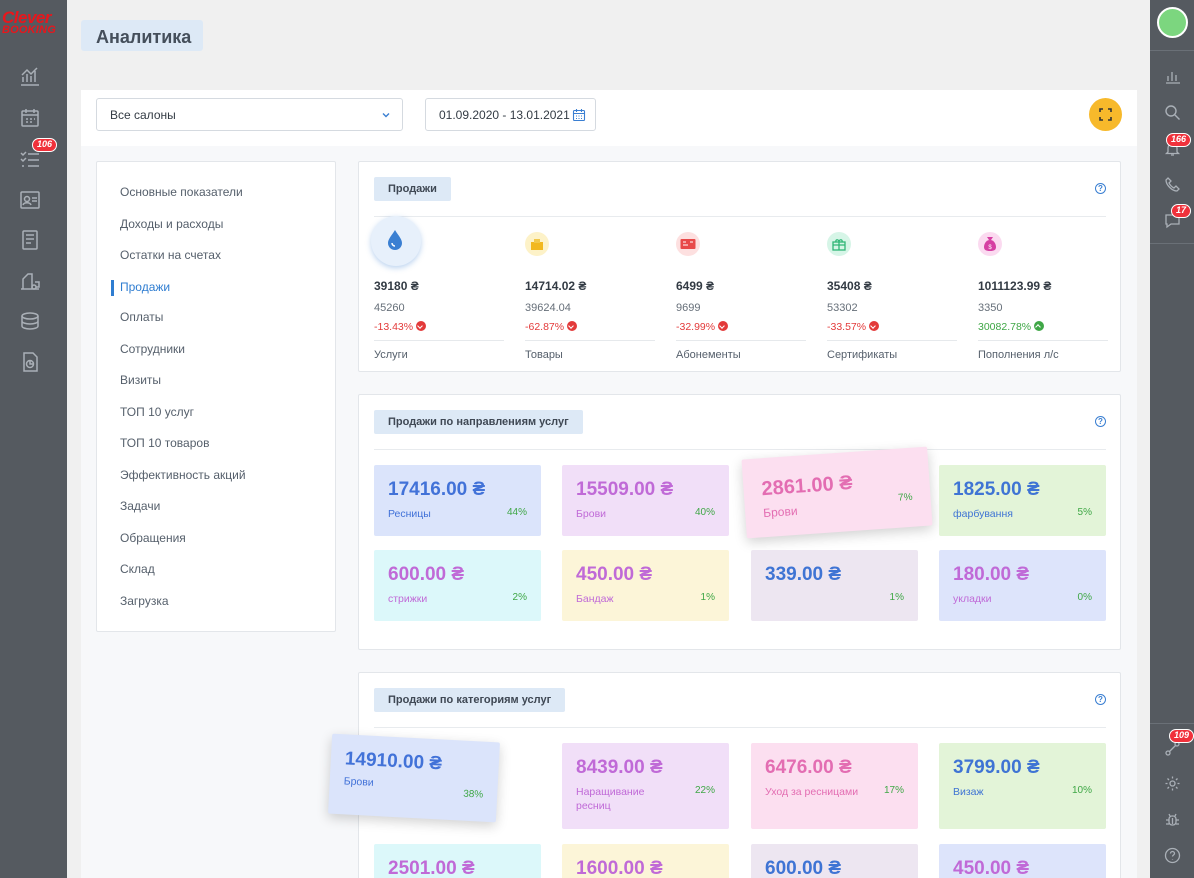 The image size is (1194, 878). What do you see at coordinates (688, 244) in the screenshot?
I see `subscription-icon` at bounding box center [688, 244].